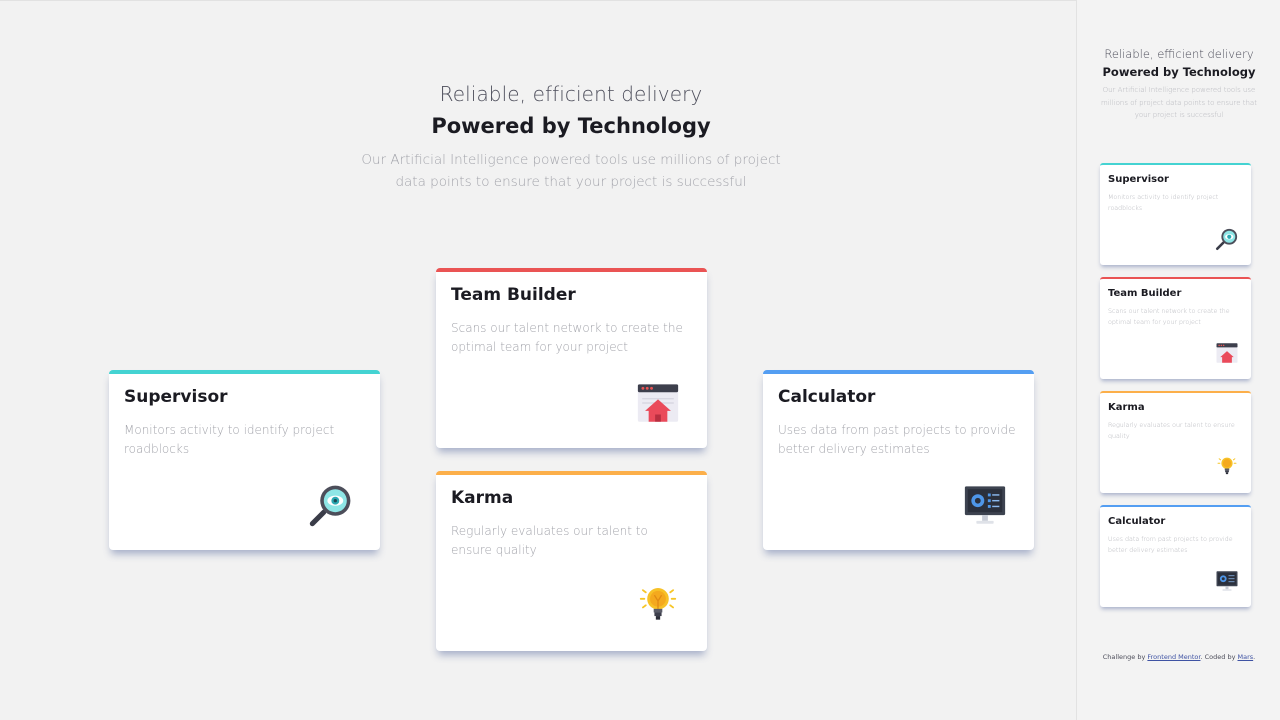 Image resolution: width=1280 pixels, height=720 pixels. I want to click on frontend-mentor-link: Frontend Mentor, so click(1173, 657).